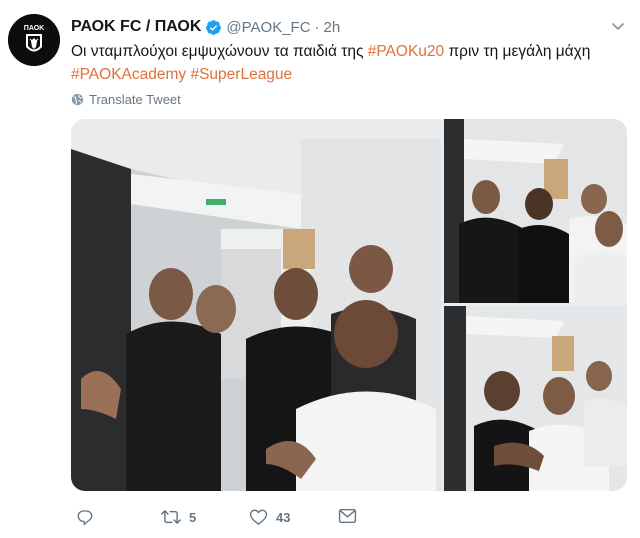  What do you see at coordinates (269, 517) in the screenshot?
I see `like-button: 43` at bounding box center [269, 517].